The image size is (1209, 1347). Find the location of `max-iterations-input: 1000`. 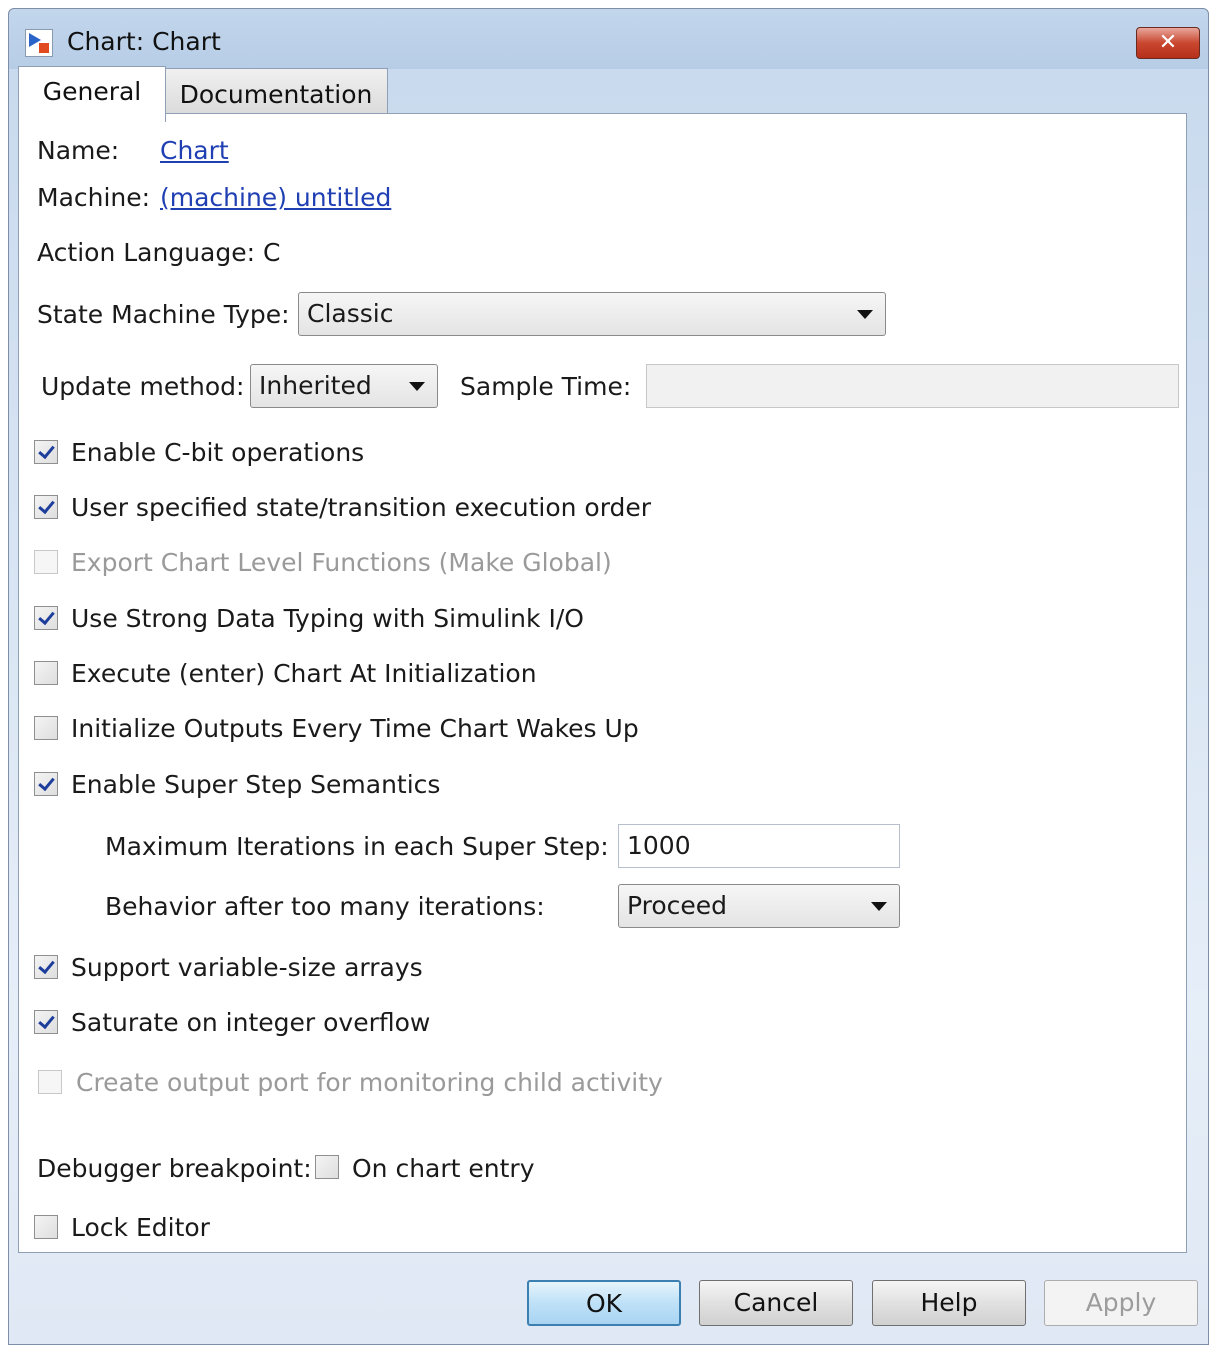

max-iterations-input: 1000 is located at coordinates (759, 846).